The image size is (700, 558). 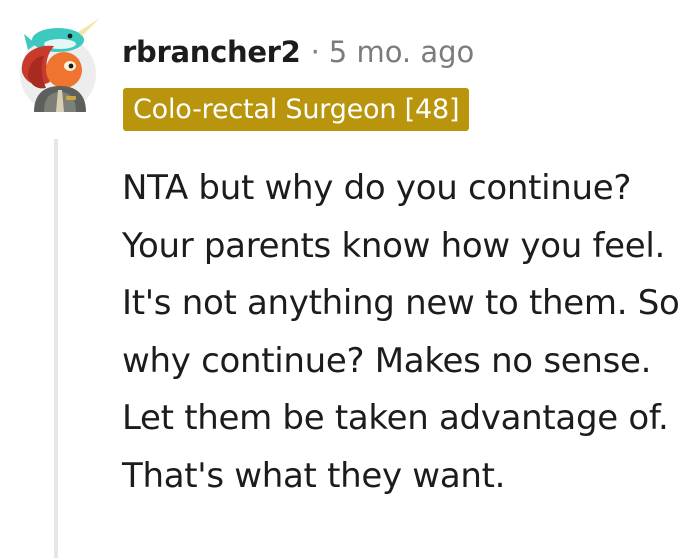 I want to click on comment-meta: rbrancher2 · 5 mo. ago, so click(x=298, y=52).